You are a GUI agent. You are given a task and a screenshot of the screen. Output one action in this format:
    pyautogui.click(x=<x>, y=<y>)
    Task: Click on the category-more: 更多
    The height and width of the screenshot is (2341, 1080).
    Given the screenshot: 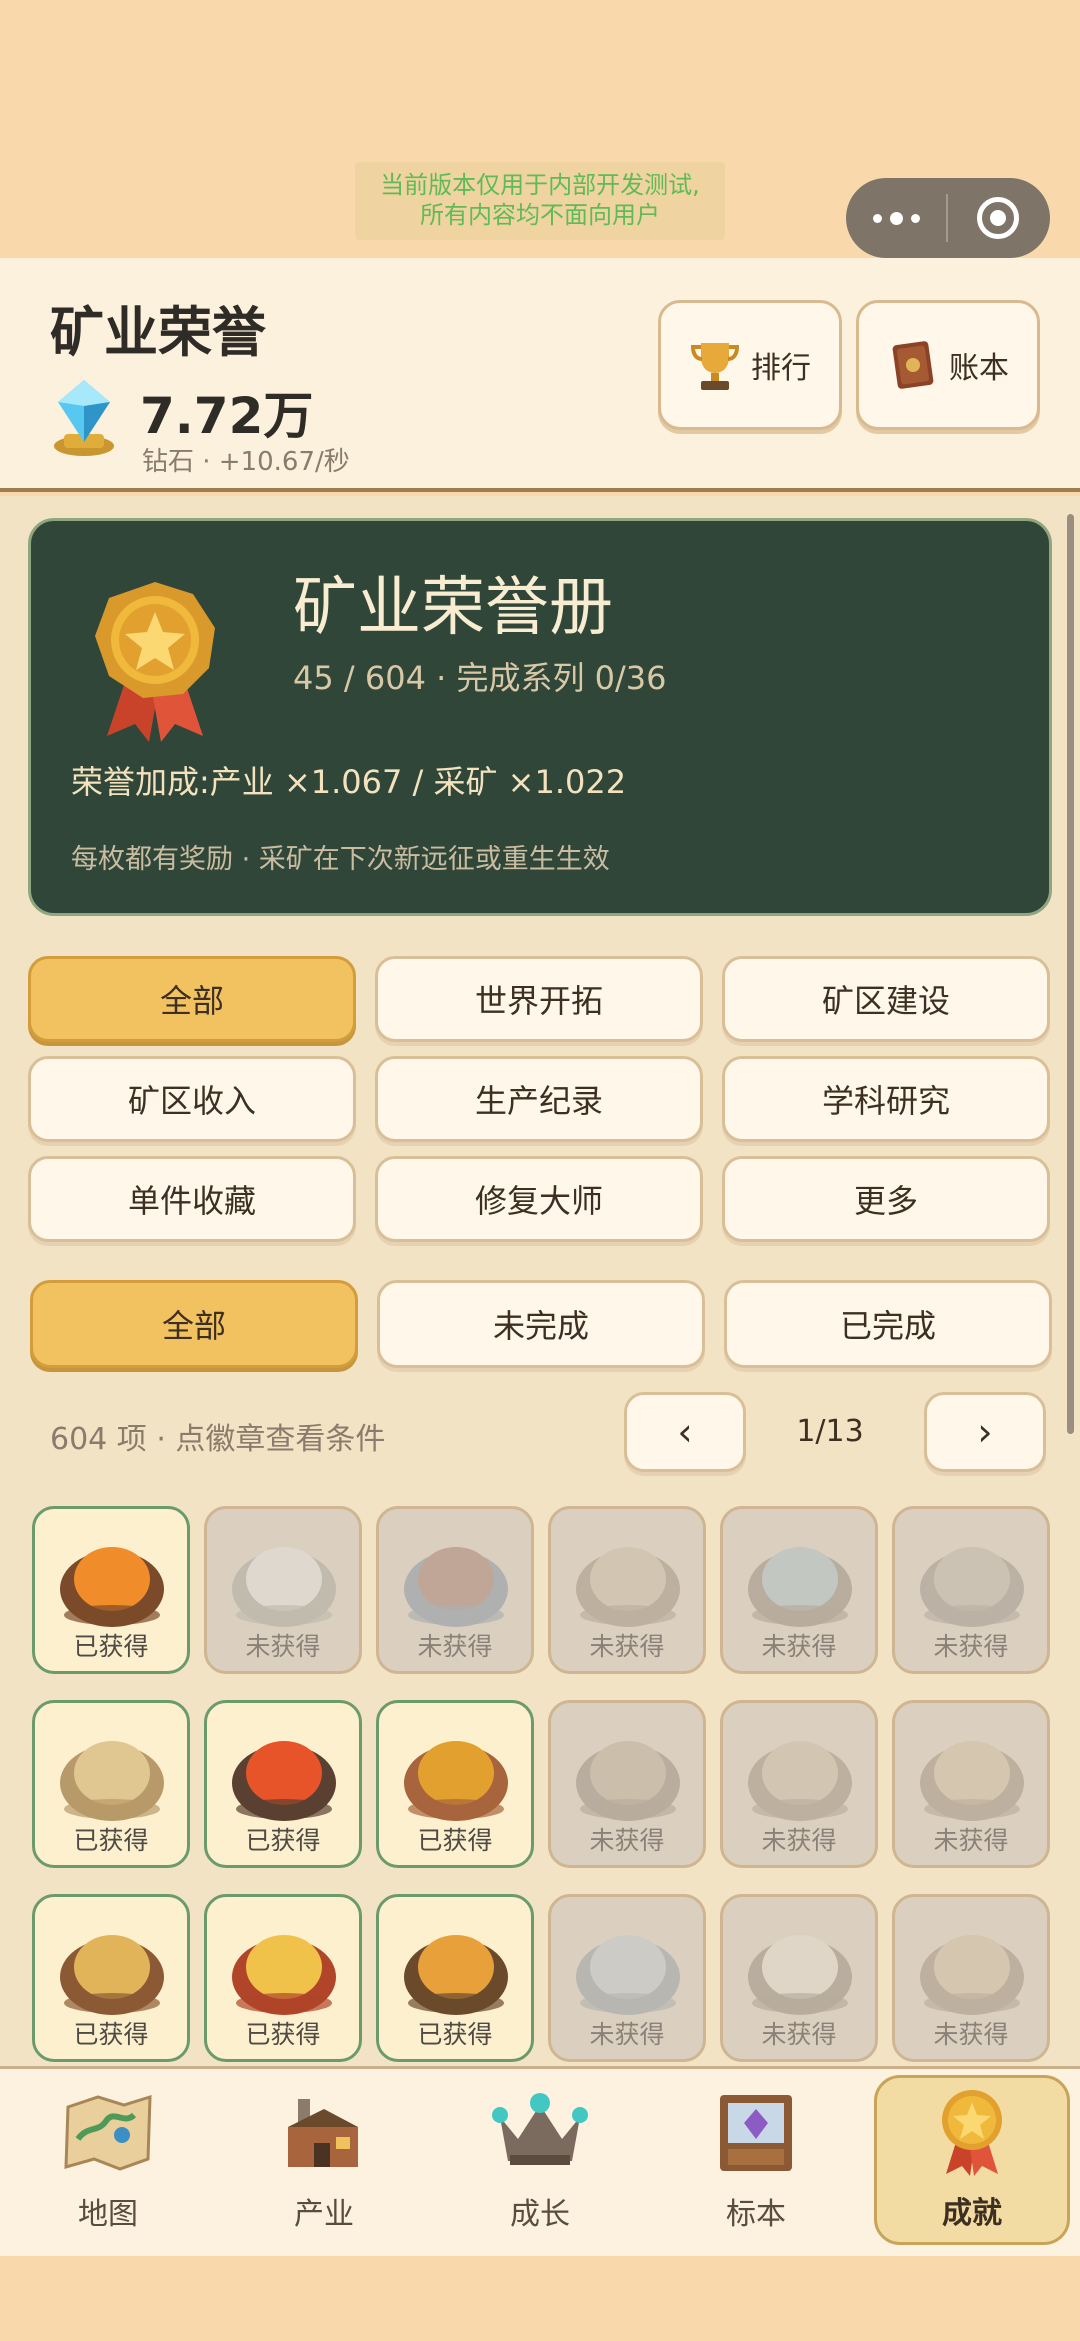 What is the action you would take?
    pyautogui.click(x=886, y=1199)
    